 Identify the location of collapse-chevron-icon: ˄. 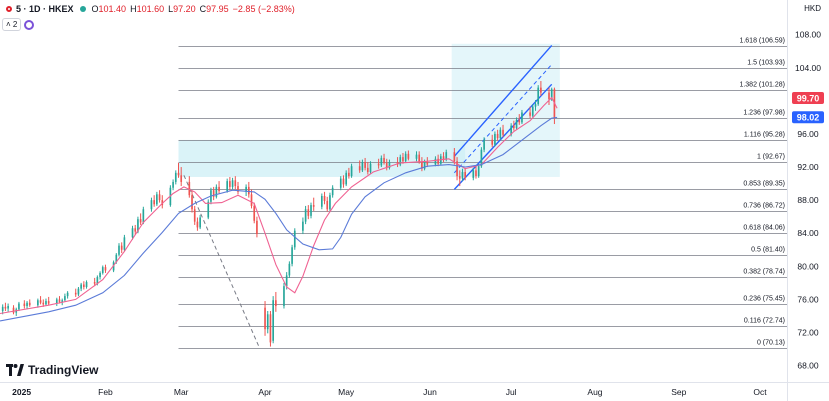
(8, 24).